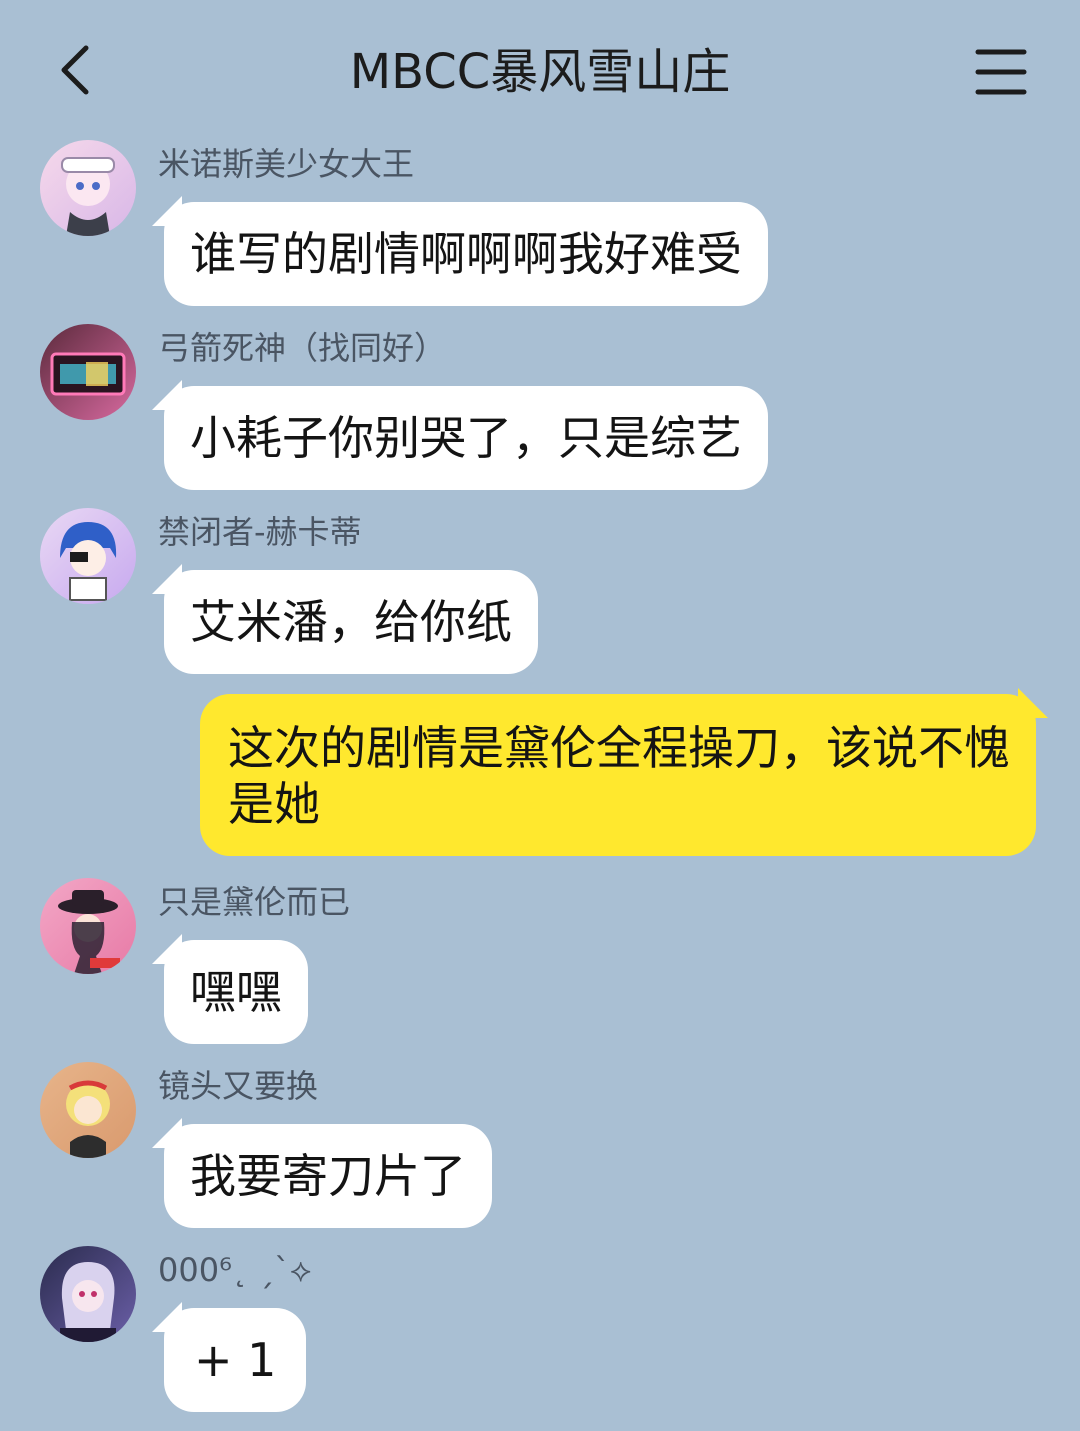  I want to click on chat-title: MBCC暴风雪山庄, so click(540, 72).